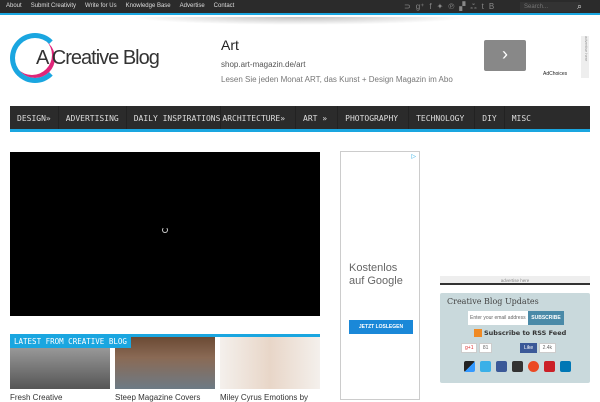 This screenshot has height=402, width=600. Describe the element at coordinates (493, 301) in the screenshot. I see `widget-title: Creative Blog Updates` at that location.